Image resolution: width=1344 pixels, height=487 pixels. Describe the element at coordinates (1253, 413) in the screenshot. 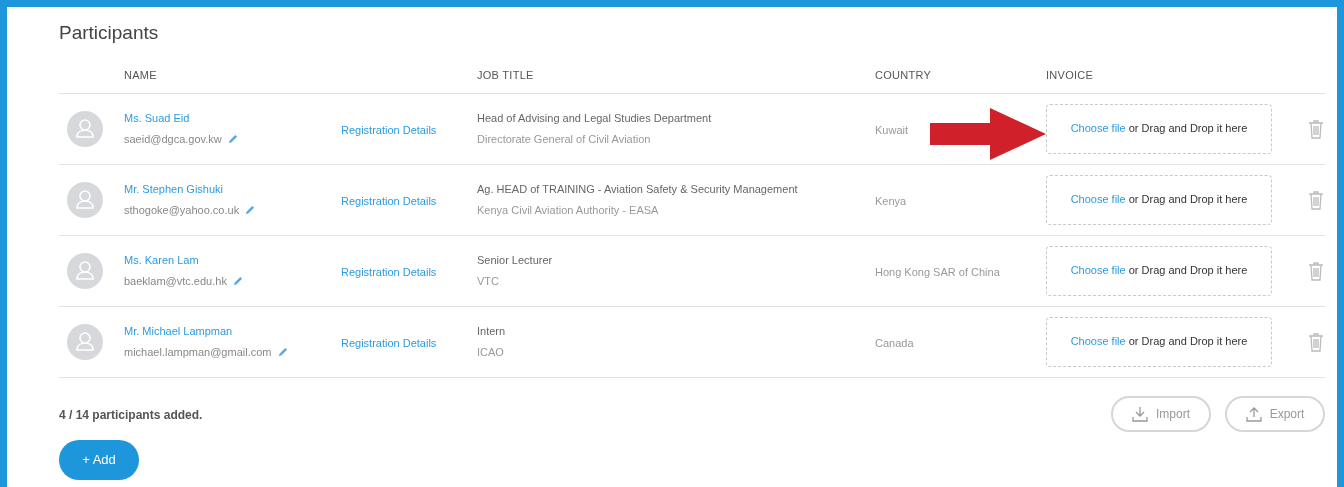

I see `upload-icon` at that location.